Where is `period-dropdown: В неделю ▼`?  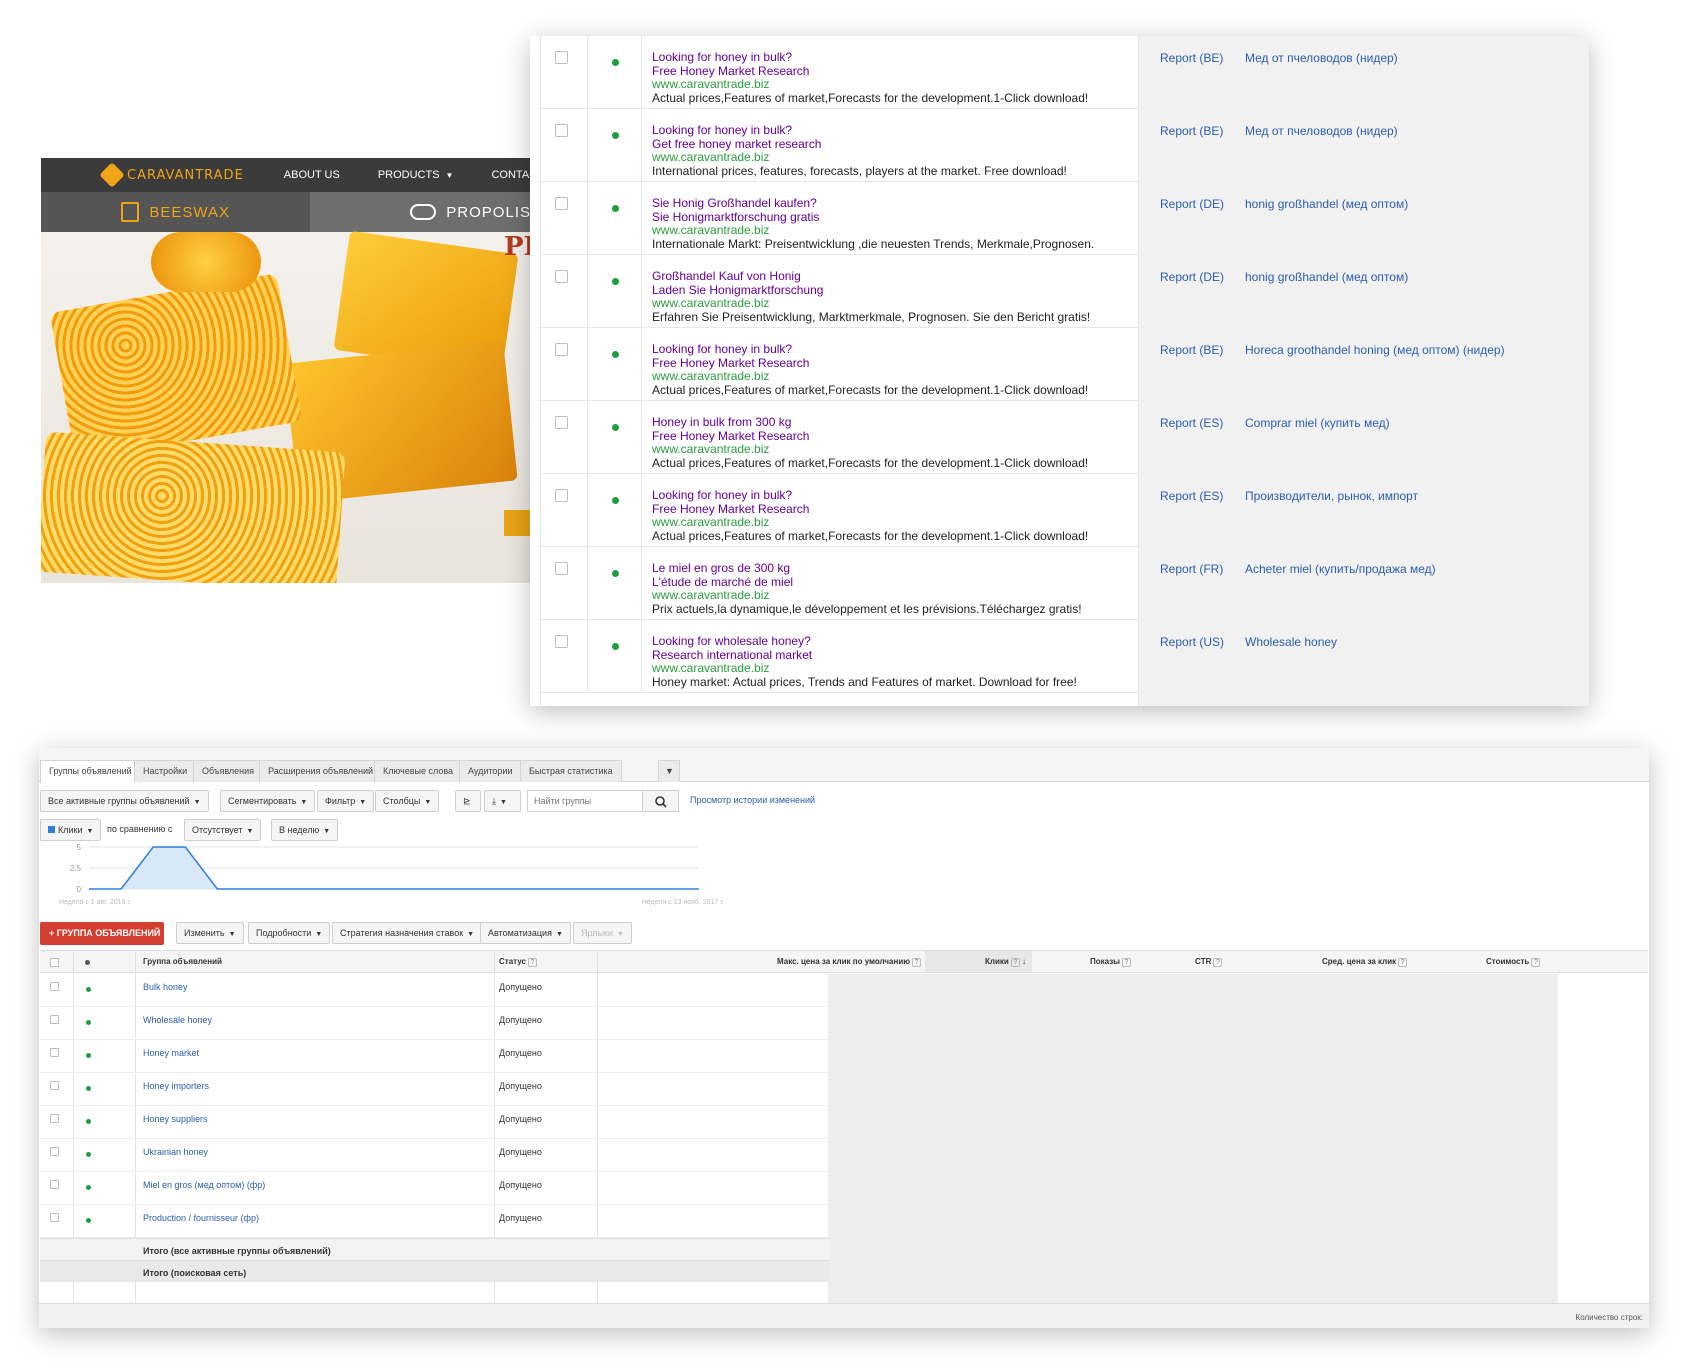 period-dropdown: В неделю ▼ is located at coordinates (305, 830).